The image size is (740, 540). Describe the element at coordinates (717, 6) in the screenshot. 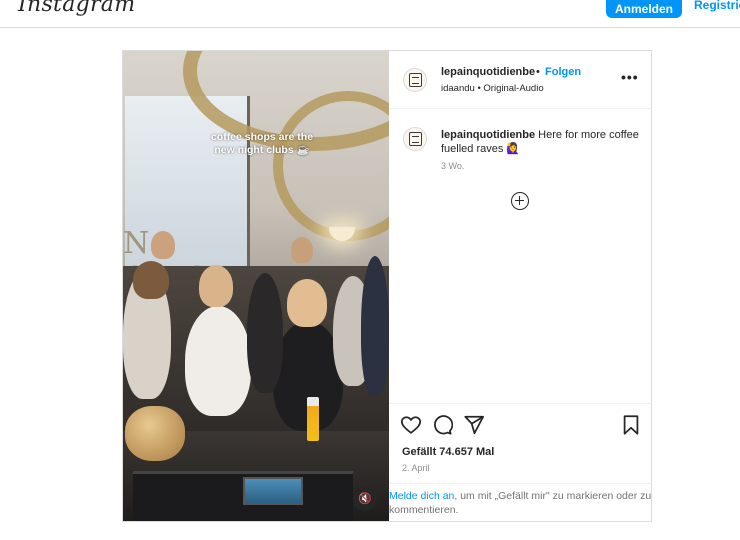

I see `register-link: Registrier` at that location.